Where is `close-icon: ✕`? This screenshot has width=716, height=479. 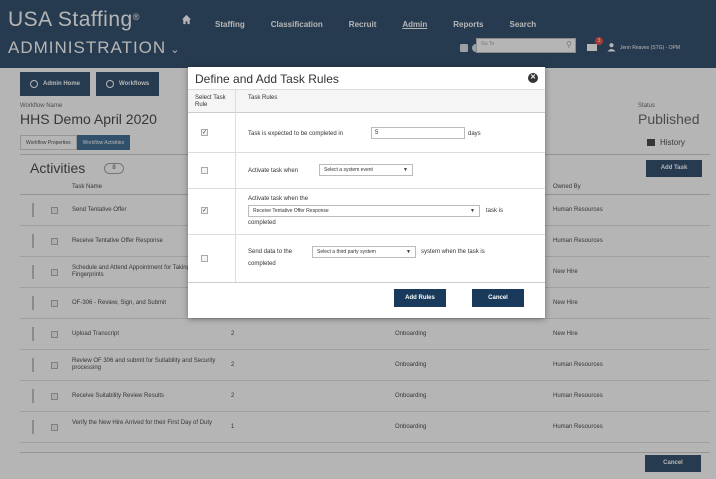 close-icon: ✕ is located at coordinates (533, 78).